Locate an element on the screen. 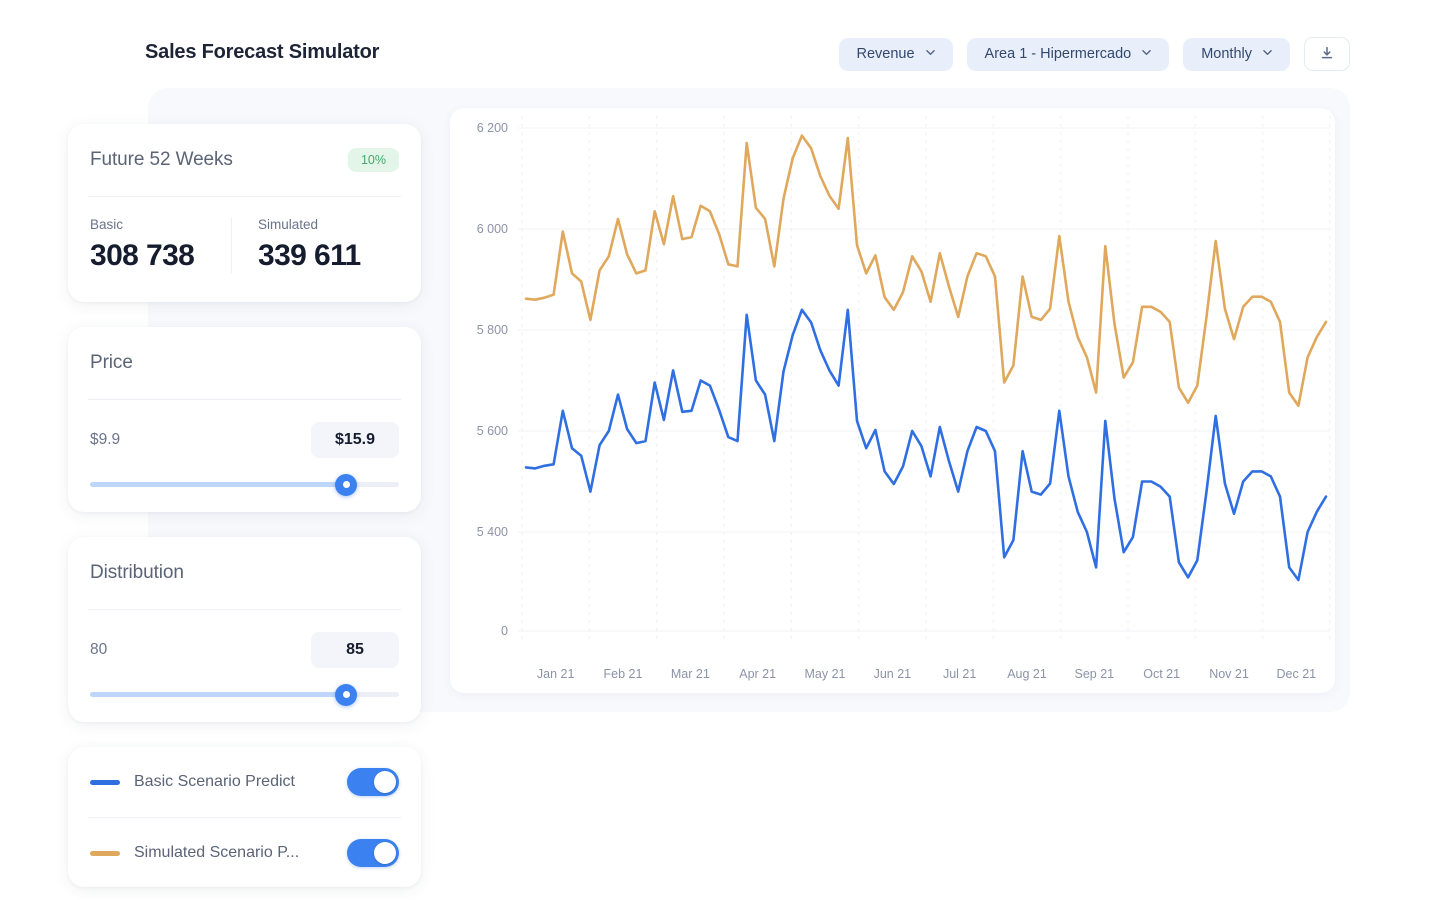 The image size is (1440, 900). distribution-card-header: Distribution is located at coordinates (244, 573).